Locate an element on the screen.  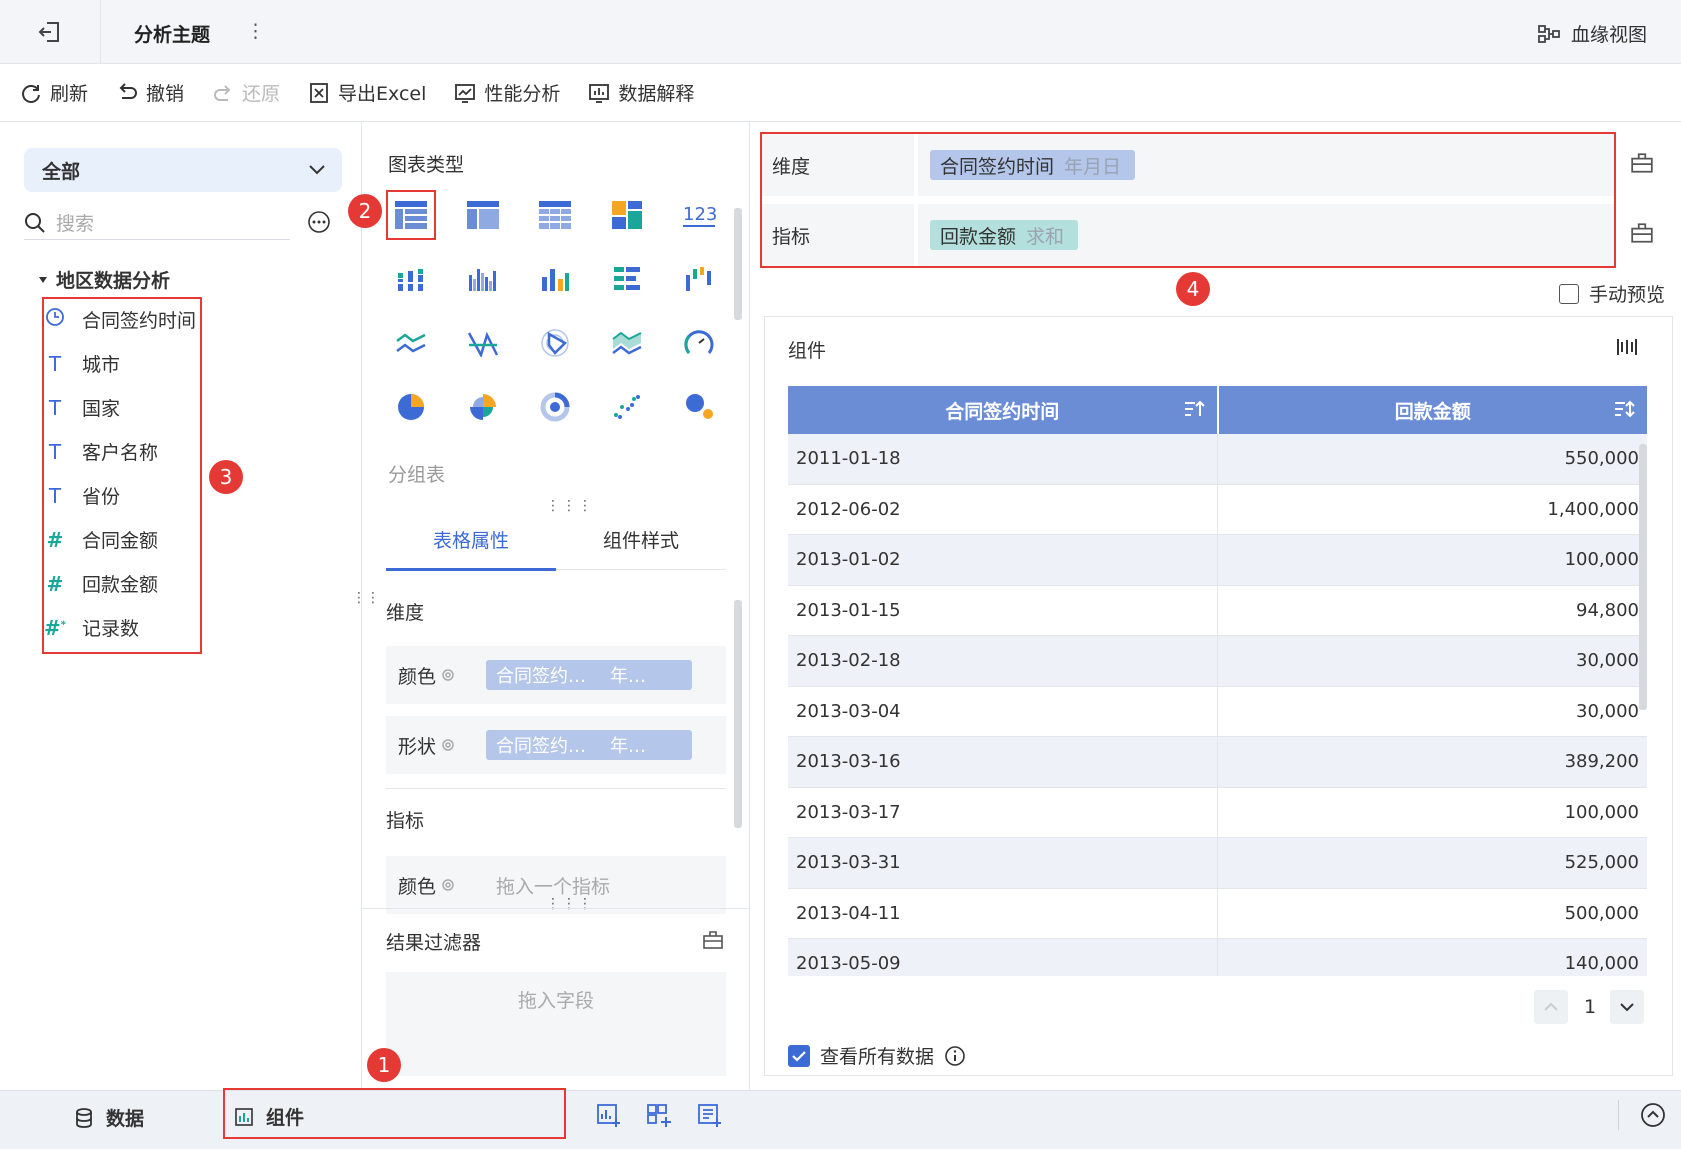
undo-button: 撤销 is located at coordinates (150, 92).